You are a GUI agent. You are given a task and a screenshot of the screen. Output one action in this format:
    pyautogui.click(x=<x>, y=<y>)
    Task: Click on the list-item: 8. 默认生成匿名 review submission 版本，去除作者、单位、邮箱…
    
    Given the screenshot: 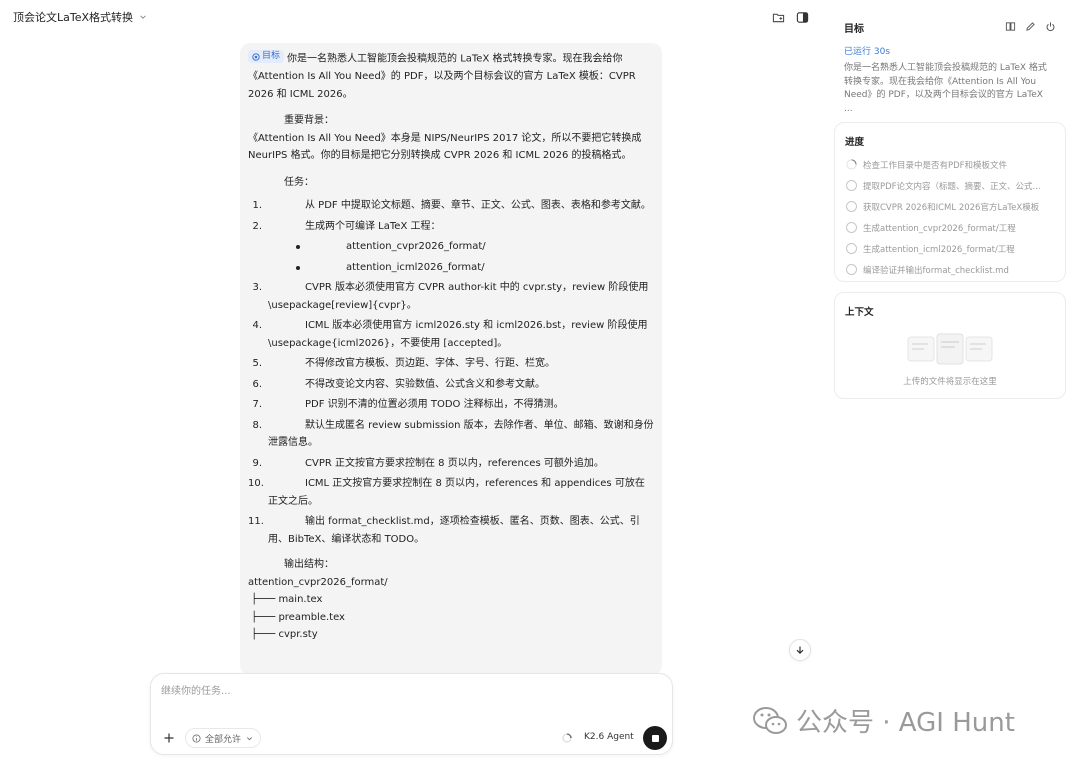 What is the action you would take?
    pyautogui.click(x=451, y=434)
    